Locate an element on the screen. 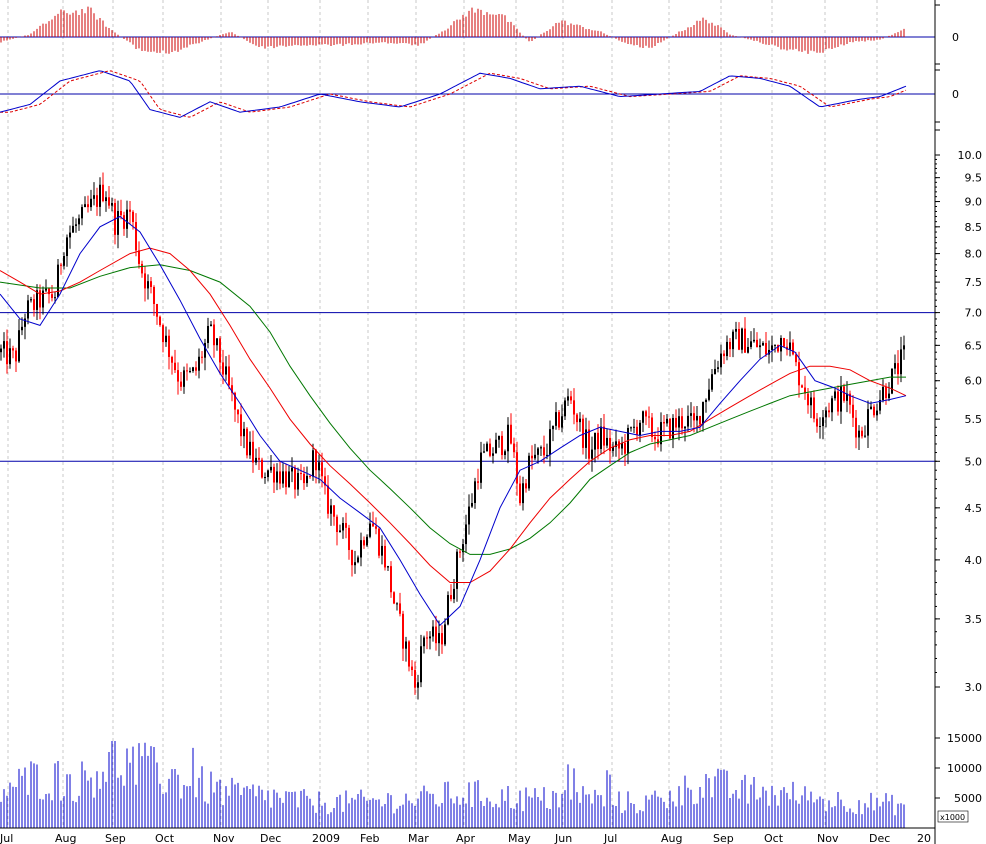 This screenshot has width=986, height=844. price-tick-label: 9.5 is located at coordinates (974, 178).